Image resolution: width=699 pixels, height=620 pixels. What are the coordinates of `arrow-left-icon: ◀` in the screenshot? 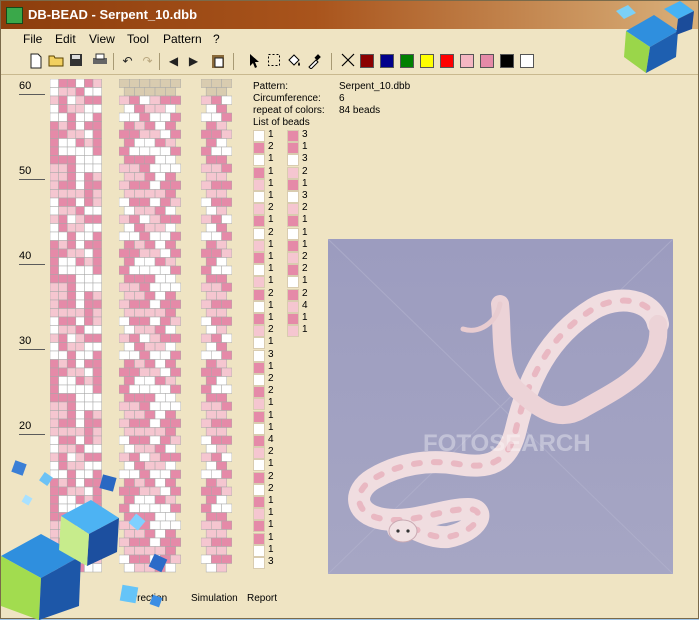 It's located at (173, 61).